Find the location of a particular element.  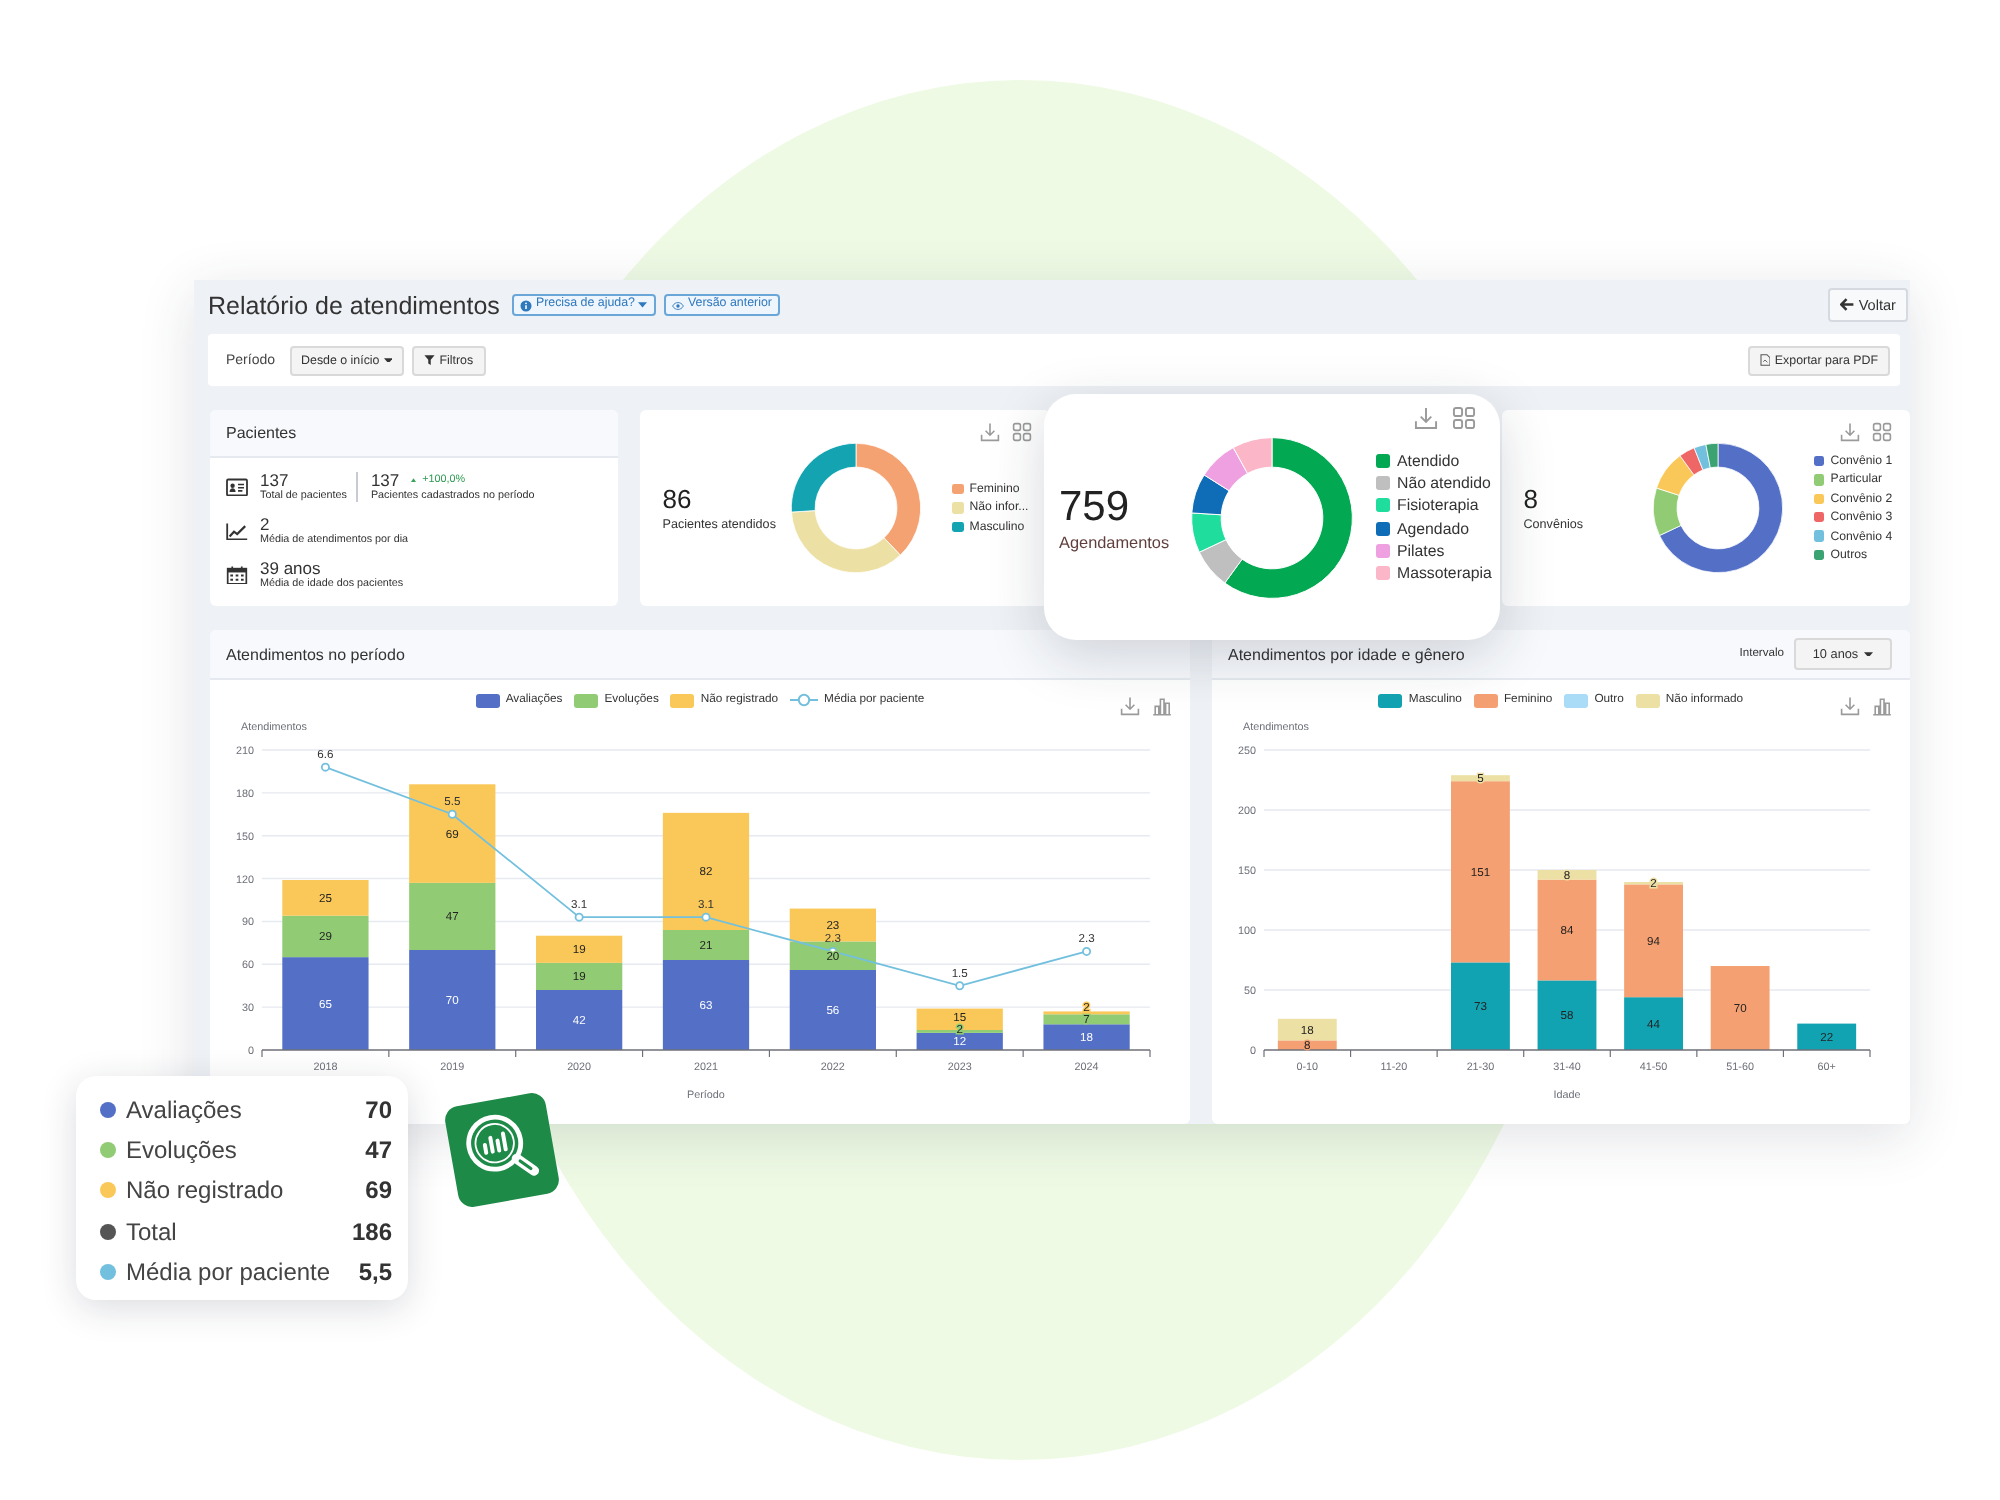

tooltip-value: 70 is located at coordinates (378, 1110).